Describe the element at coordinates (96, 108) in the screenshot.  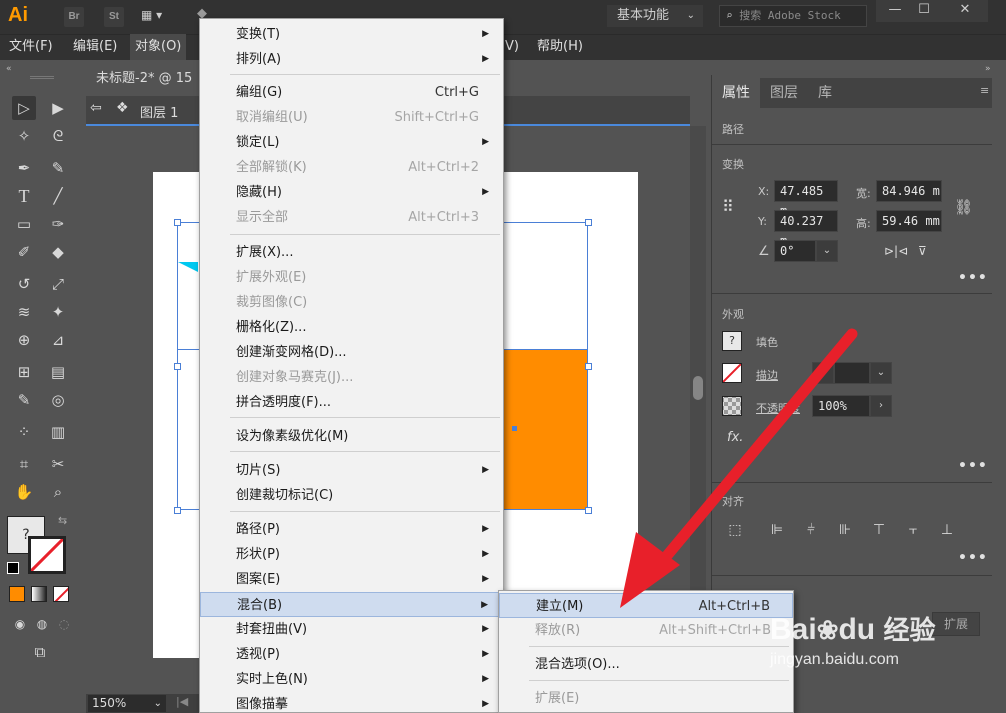
I see `back-arrow-icon: ⇦` at that location.